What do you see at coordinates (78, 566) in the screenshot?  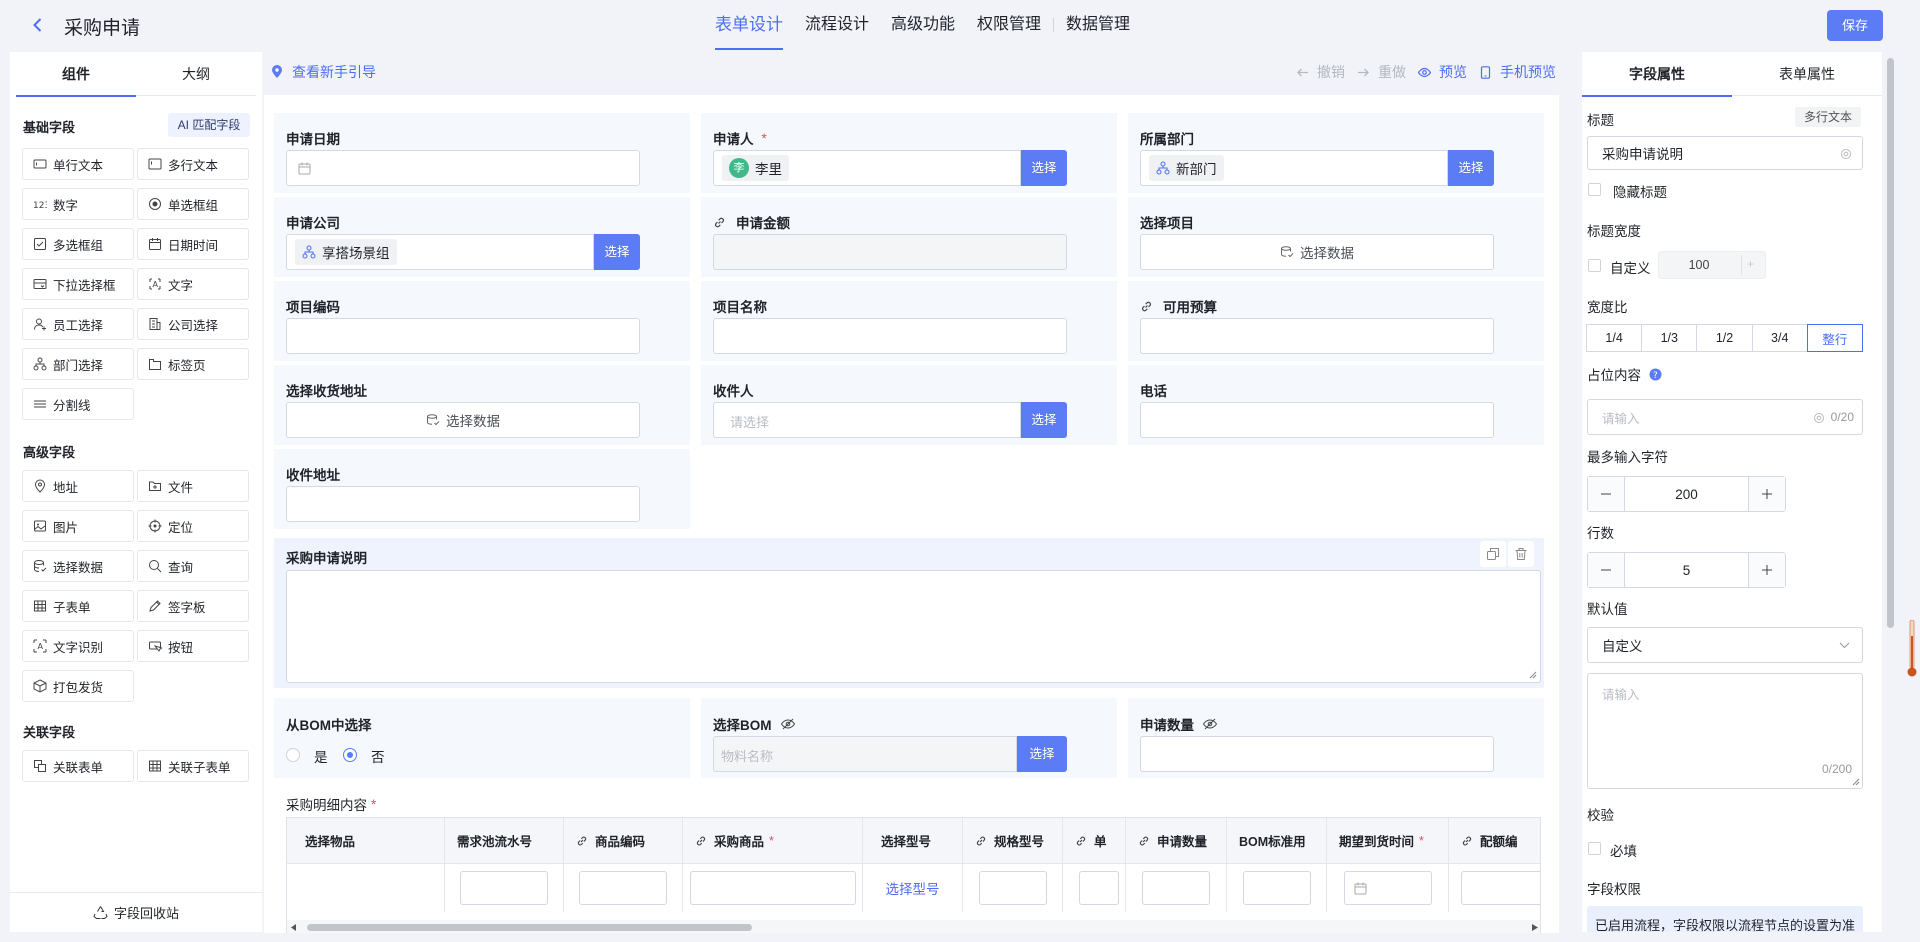 I see `component-select-data: 选择数据` at bounding box center [78, 566].